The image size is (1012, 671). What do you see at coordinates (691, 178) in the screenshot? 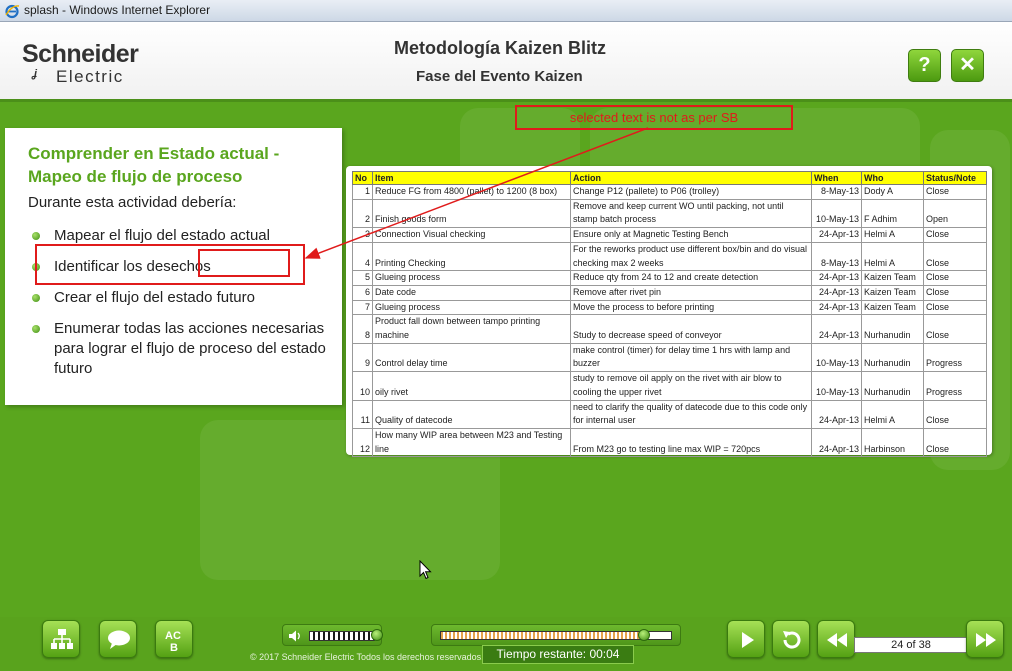
I see `column-header: Action` at bounding box center [691, 178].